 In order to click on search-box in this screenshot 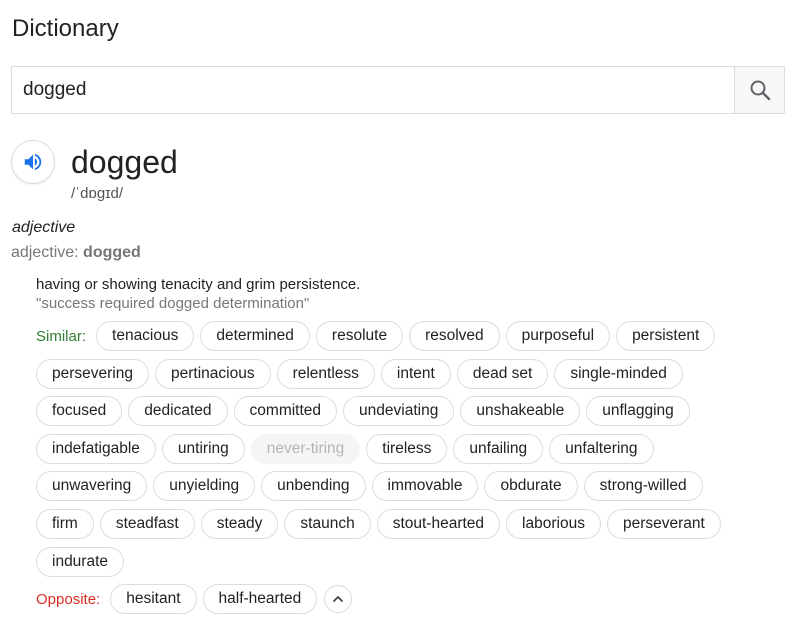, I will do `click(398, 90)`.